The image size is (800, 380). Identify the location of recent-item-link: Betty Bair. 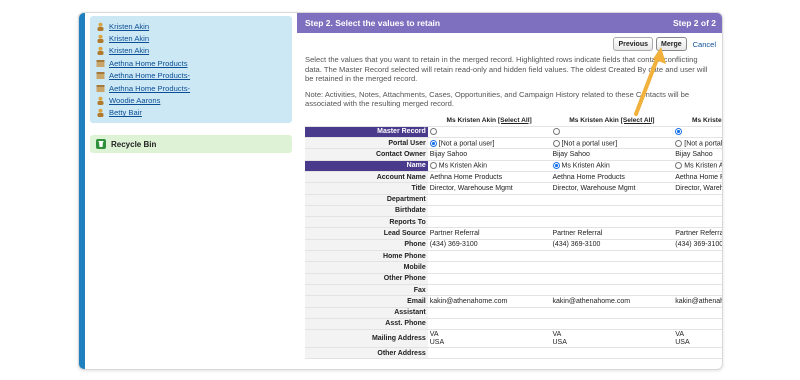
(125, 112).